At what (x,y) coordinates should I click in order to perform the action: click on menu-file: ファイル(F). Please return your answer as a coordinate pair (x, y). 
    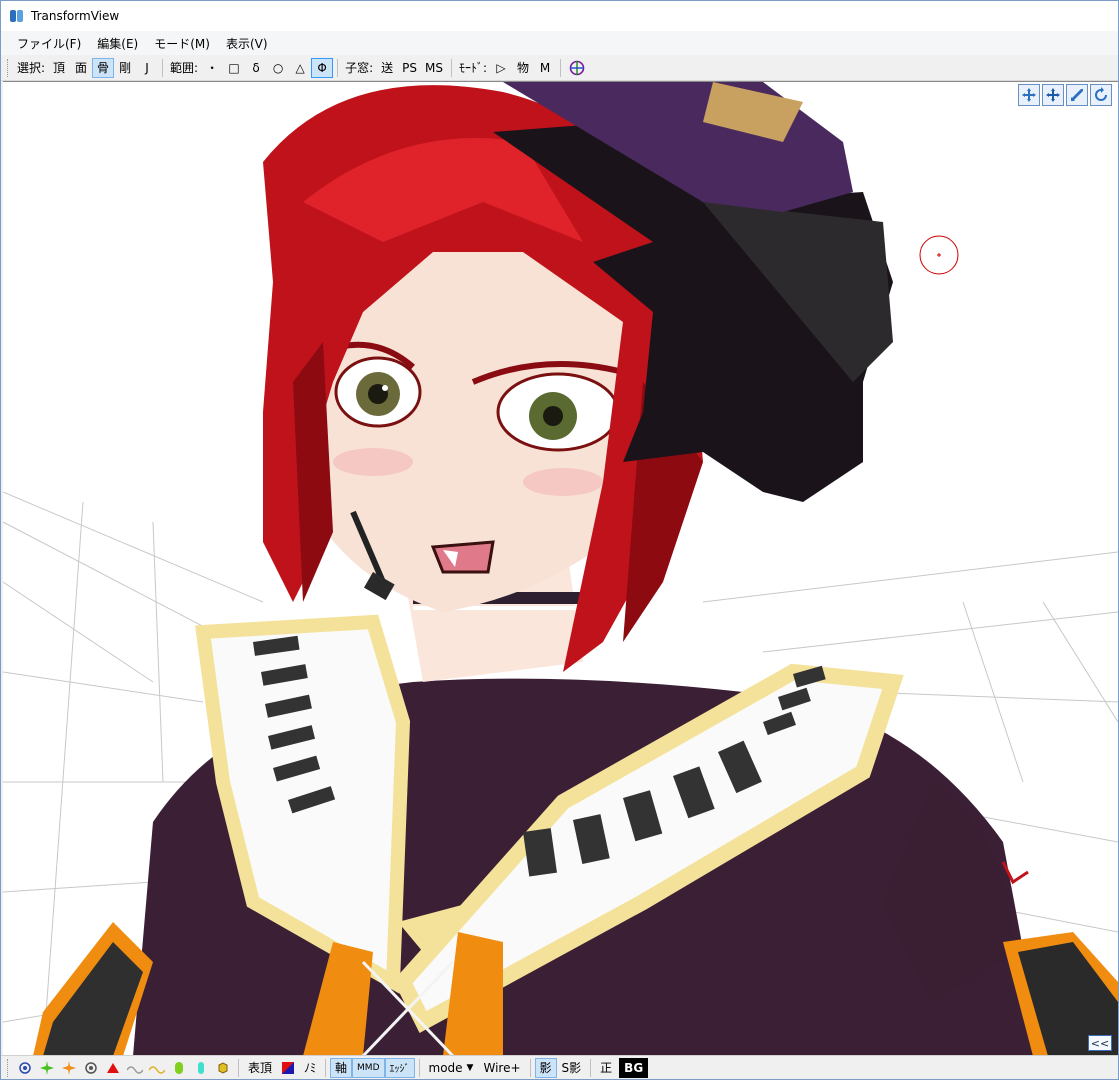
    Looking at the image, I should click on (49, 43).